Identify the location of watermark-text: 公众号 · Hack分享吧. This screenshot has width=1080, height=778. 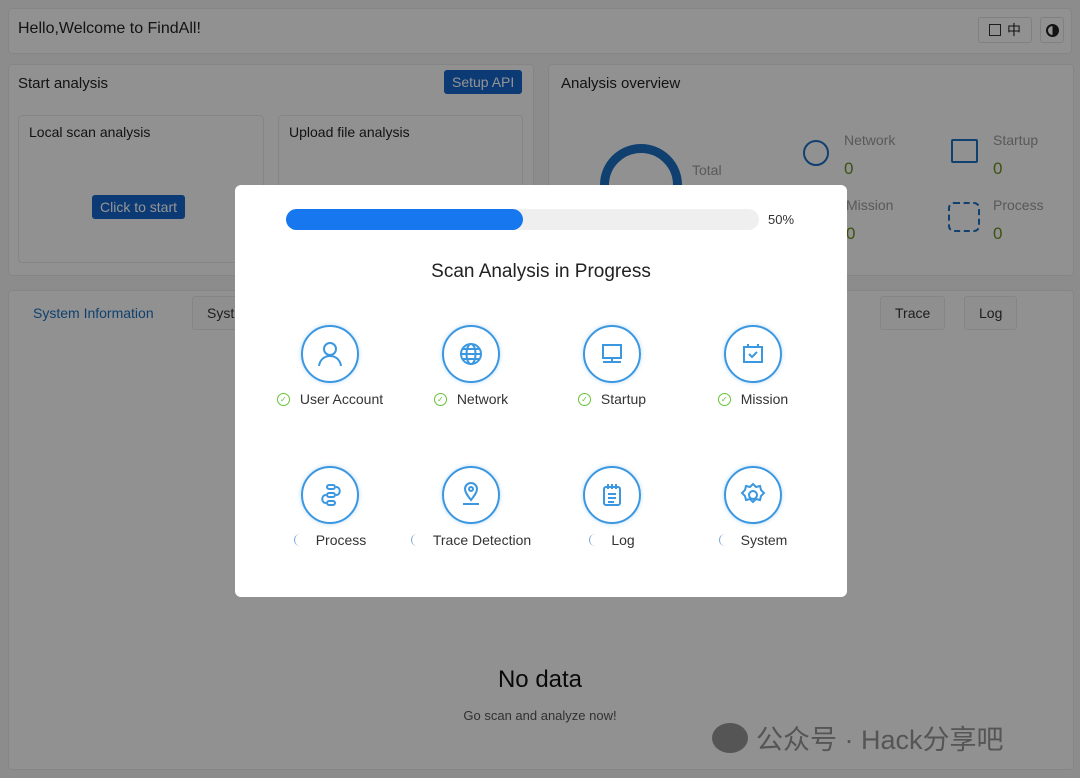
(880, 740).